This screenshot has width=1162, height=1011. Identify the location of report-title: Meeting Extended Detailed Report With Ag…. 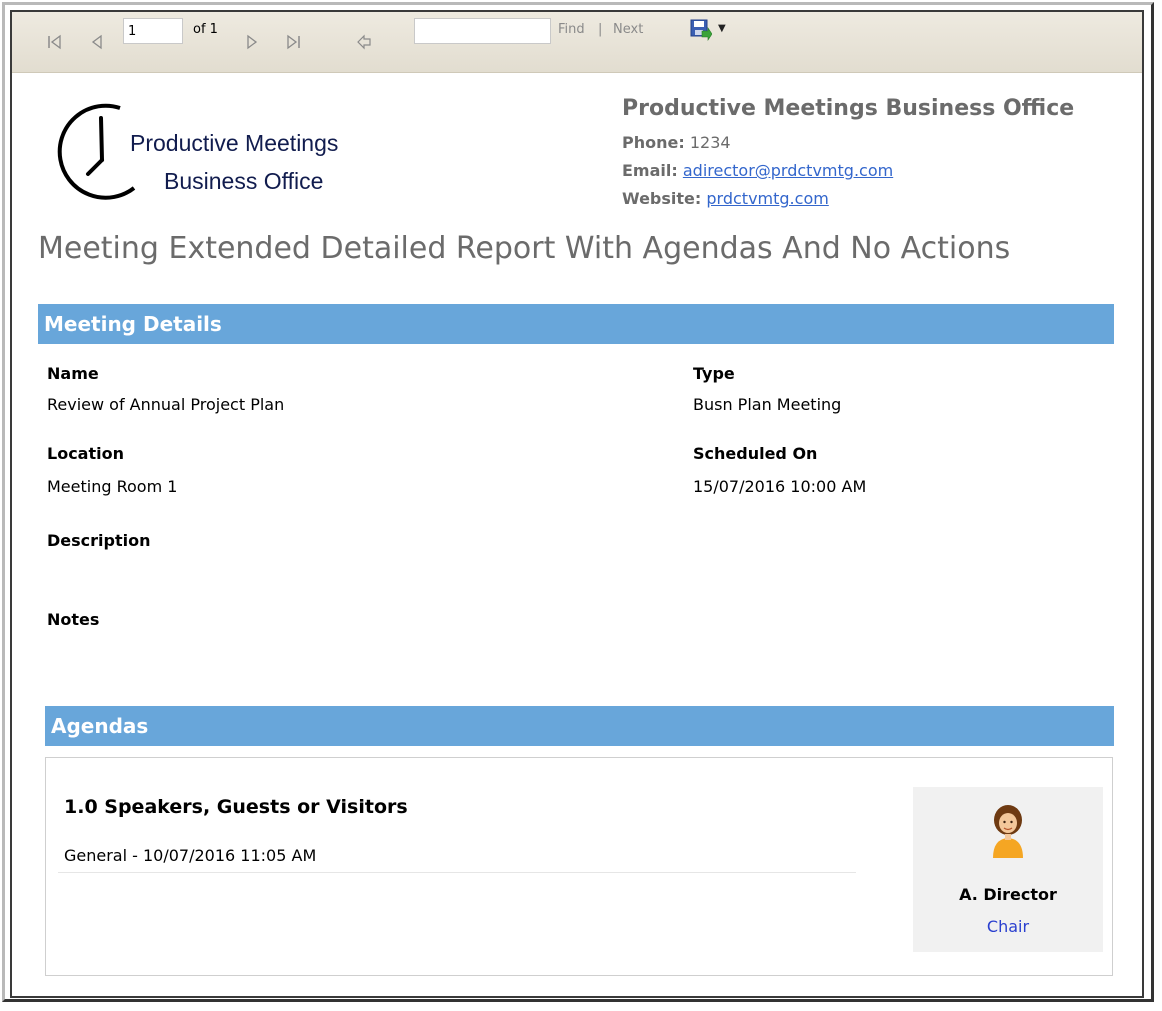
(524, 248).